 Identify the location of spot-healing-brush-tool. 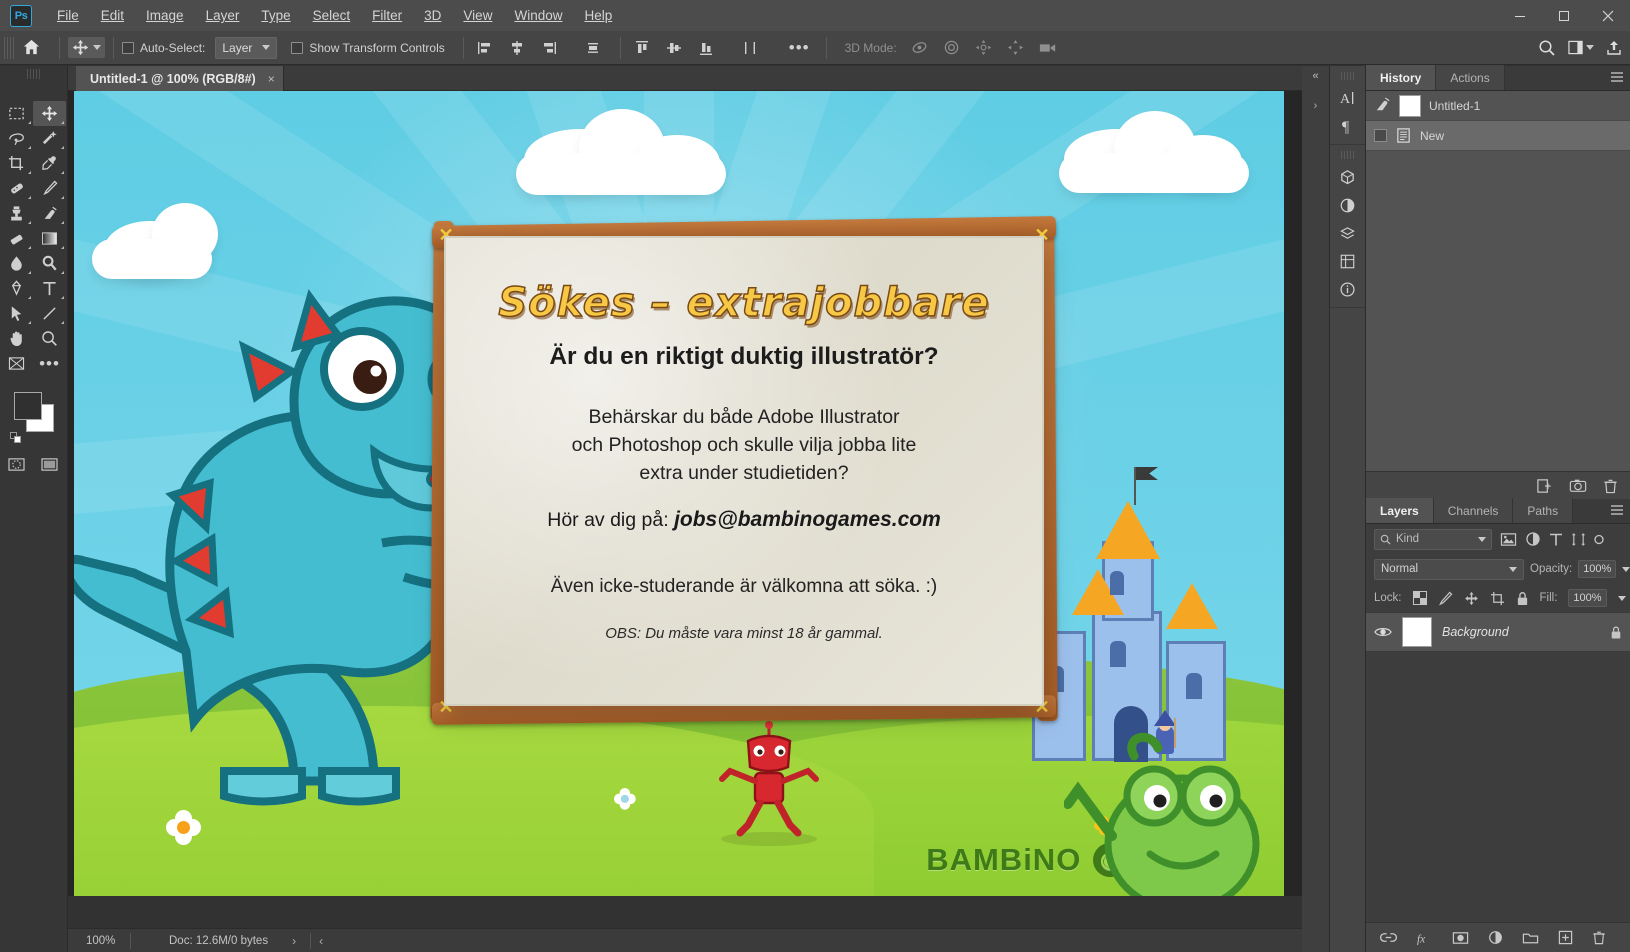
(16, 188).